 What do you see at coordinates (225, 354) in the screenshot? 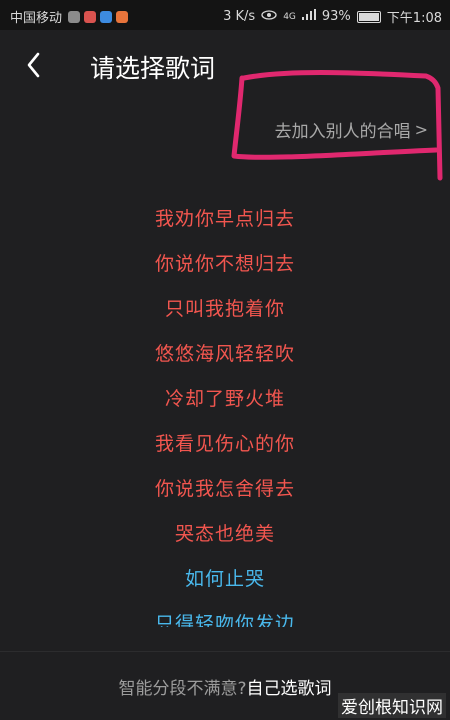
I see `lyric-line: 悠悠海风轻轻吹` at bounding box center [225, 354].